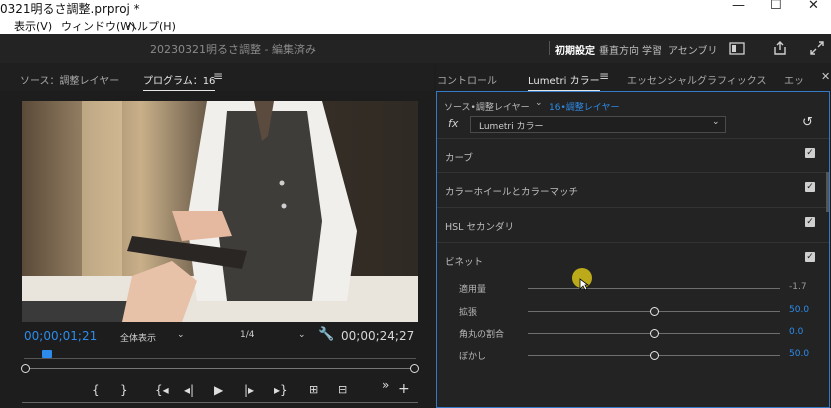 The width and height of the screenshot is (831, 408). What do you see at coordinates (511, 127) in the screenshot?
I see `effect-select-value: Lumetri カラー` at bounding box center [511, 127].